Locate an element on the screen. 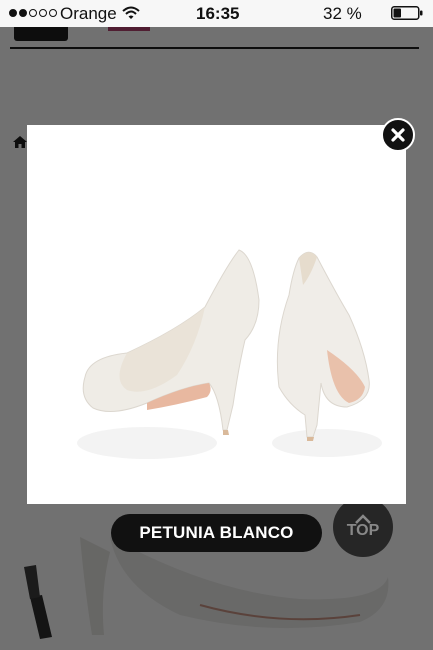 The image size is (433, 650). wifi-icon is located at coordinates (131, 12).